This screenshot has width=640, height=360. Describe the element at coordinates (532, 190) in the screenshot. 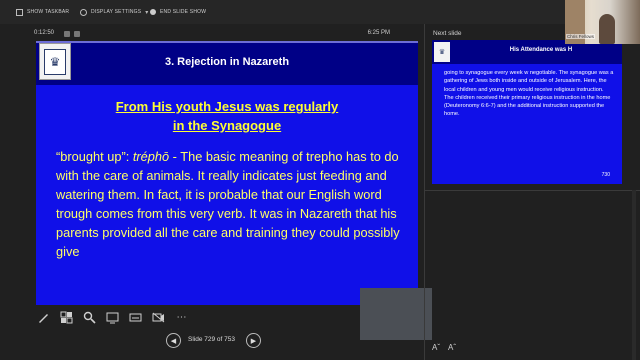

I see `notes-divider` at that location.